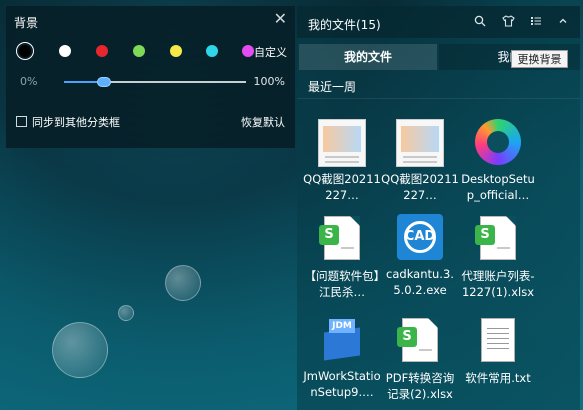 The width and height of the screenshot is (583, 410). Describe the element at coordinates (438, 22) in the screenshot. I see `files-header: 我的文件(15)` at that location.